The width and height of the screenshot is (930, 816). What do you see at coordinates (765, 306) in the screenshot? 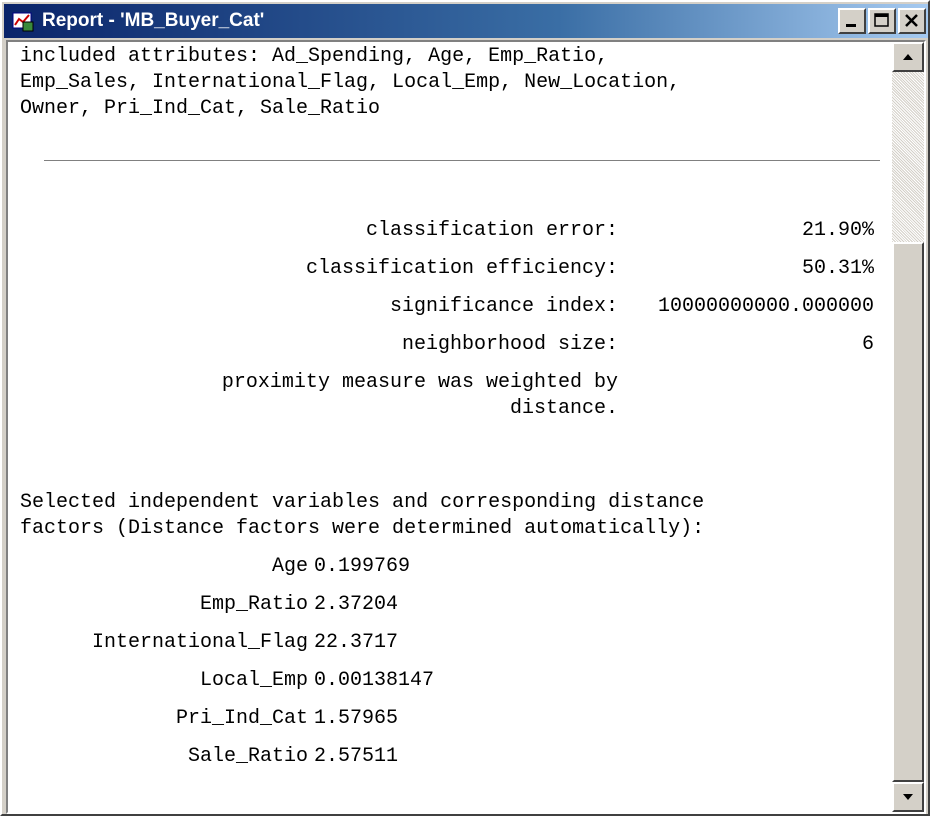
I see `stat-value: 10000000000.000000` at bounding box center [765, 306].